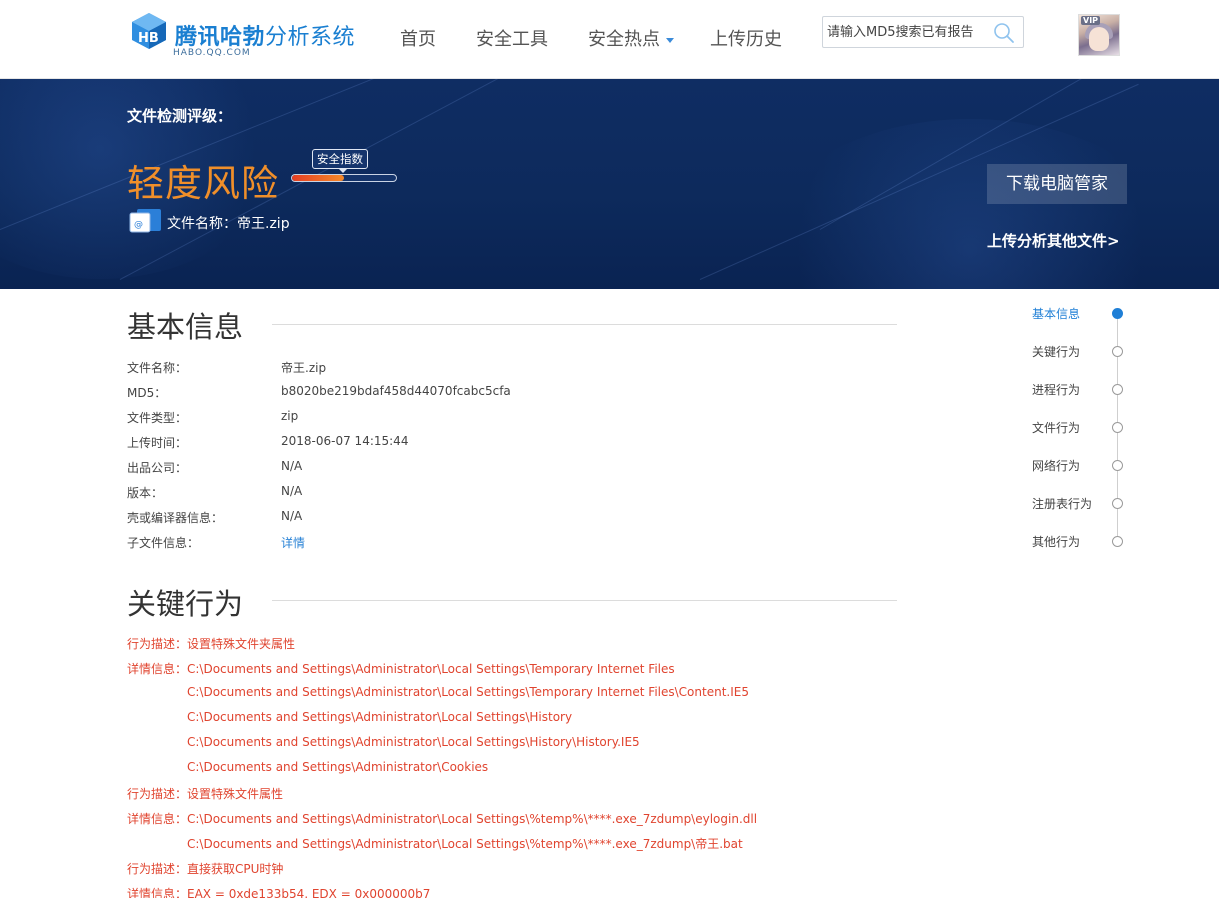  I want to click on info-key: 文件名称：, so click(157, 368).